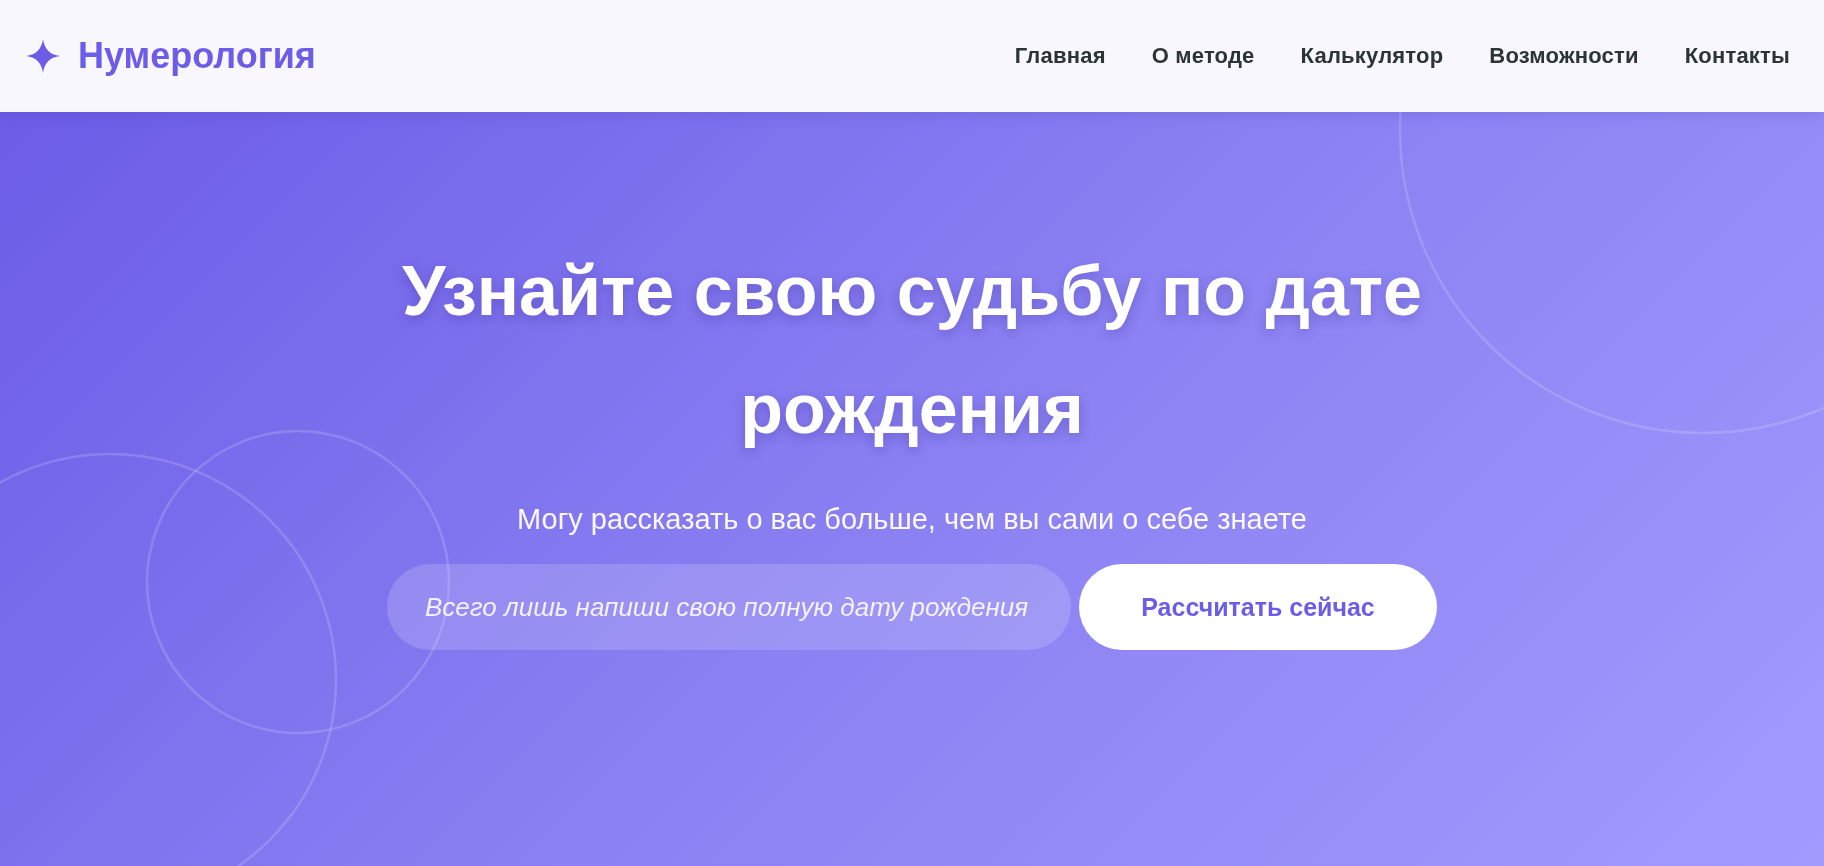  I want to click on nav-link: Возможности, so click(1564, 56).